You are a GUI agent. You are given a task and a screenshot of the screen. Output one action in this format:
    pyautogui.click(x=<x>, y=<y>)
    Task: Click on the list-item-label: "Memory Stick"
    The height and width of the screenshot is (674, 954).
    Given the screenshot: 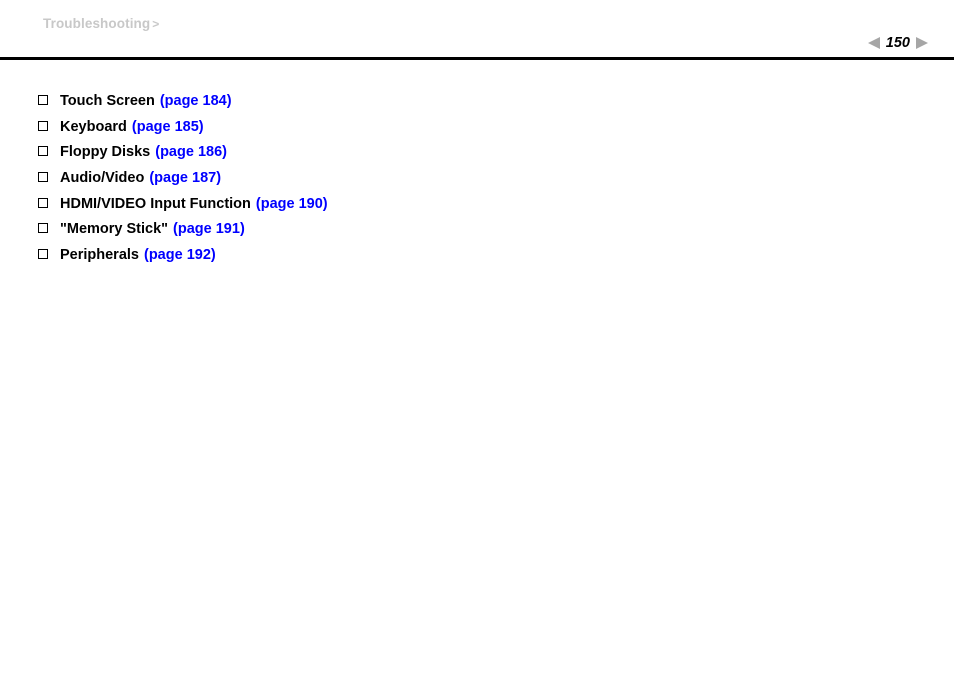 What is the action you would take?
    pyautogui.click(x=114, y=229)
    